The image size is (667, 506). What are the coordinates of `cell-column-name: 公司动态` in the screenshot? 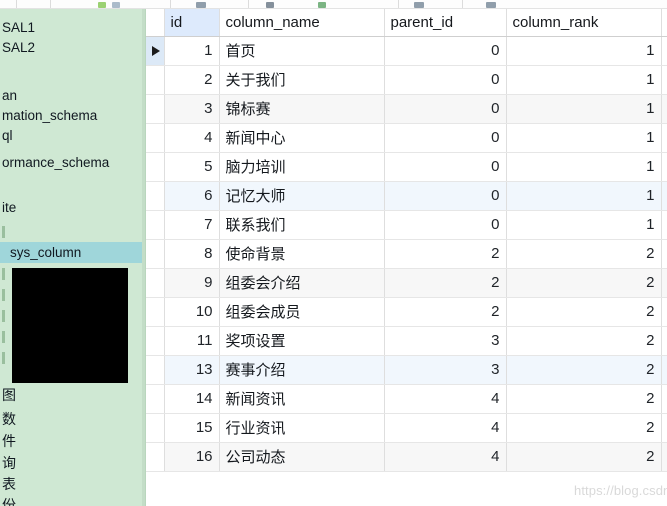 It's located at (302, 457).